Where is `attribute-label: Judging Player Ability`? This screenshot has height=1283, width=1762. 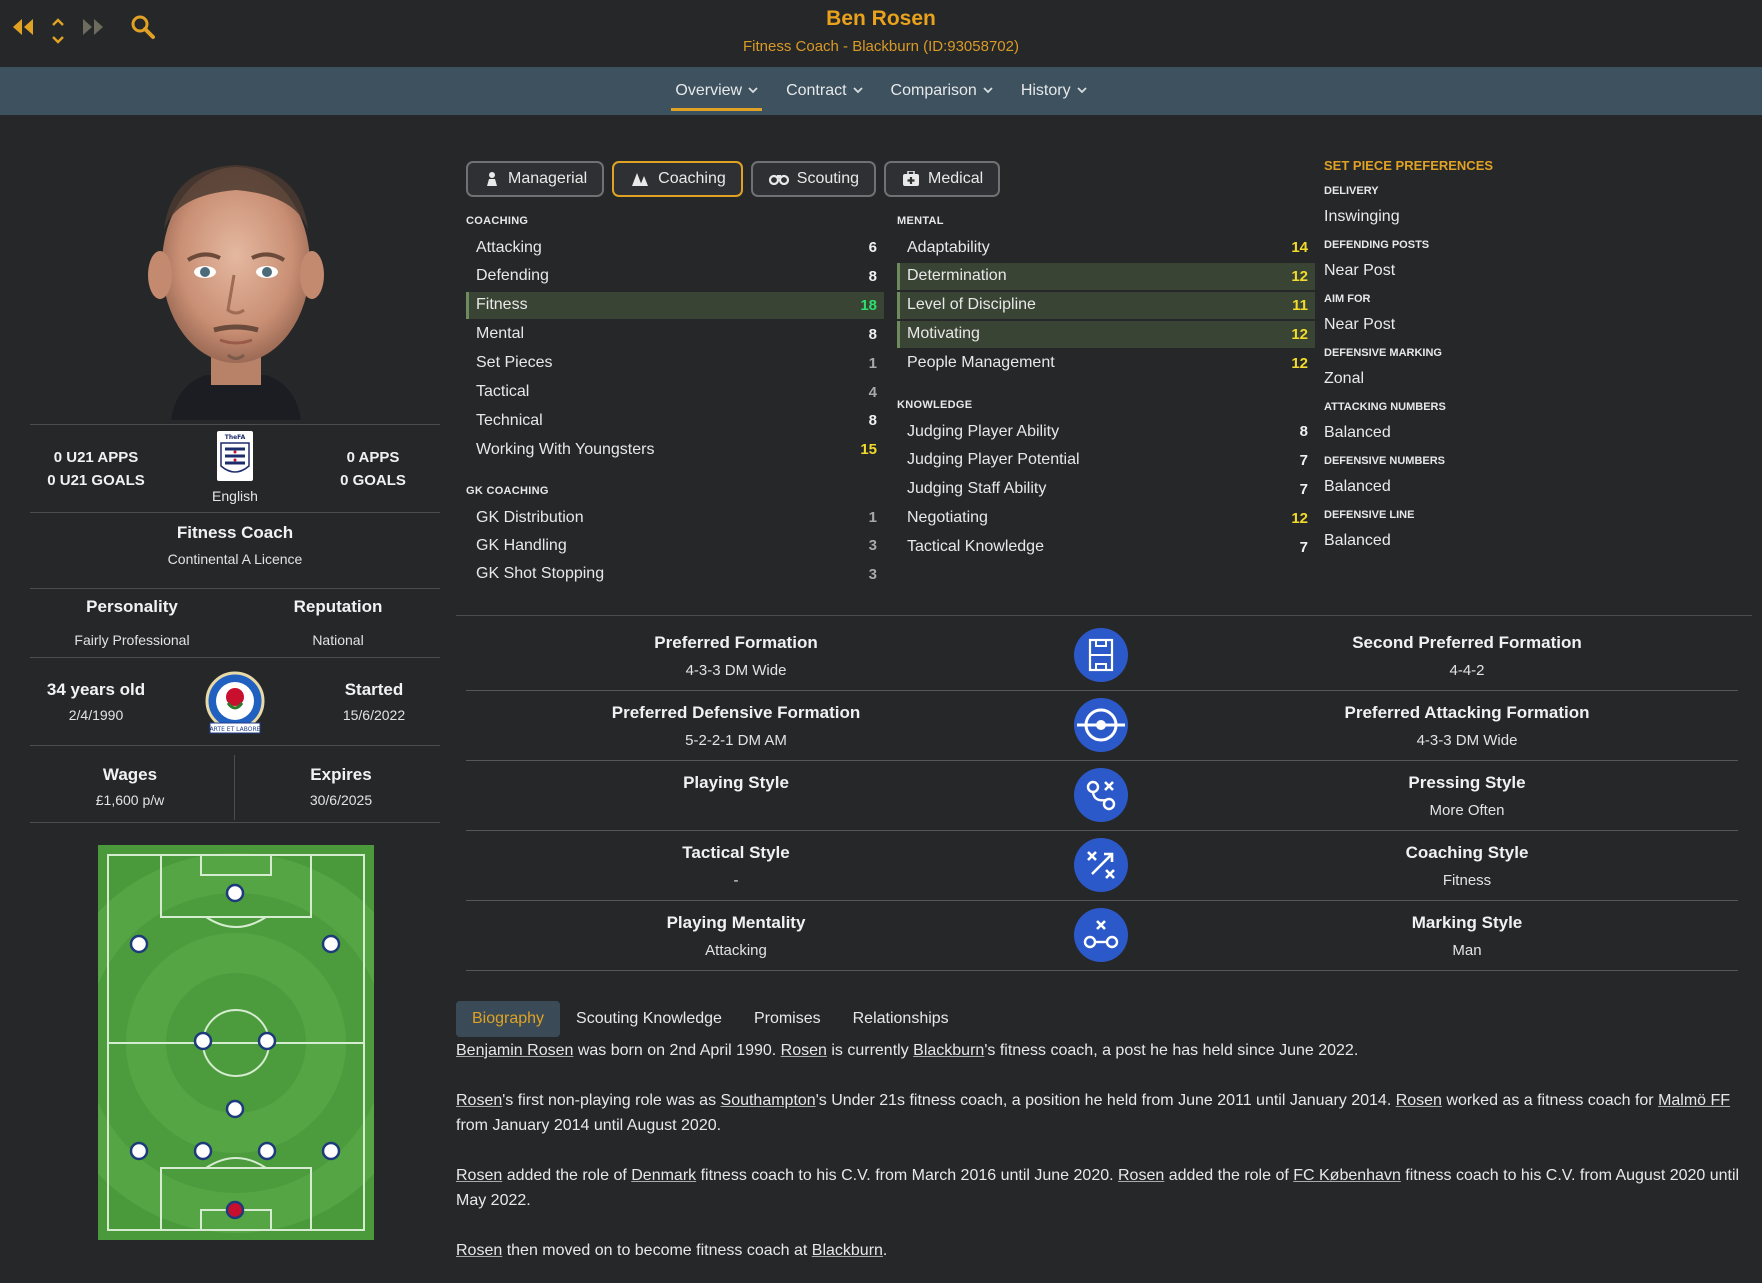 attribute-label: Judging Player Ability is located at coordinates (983, 431).